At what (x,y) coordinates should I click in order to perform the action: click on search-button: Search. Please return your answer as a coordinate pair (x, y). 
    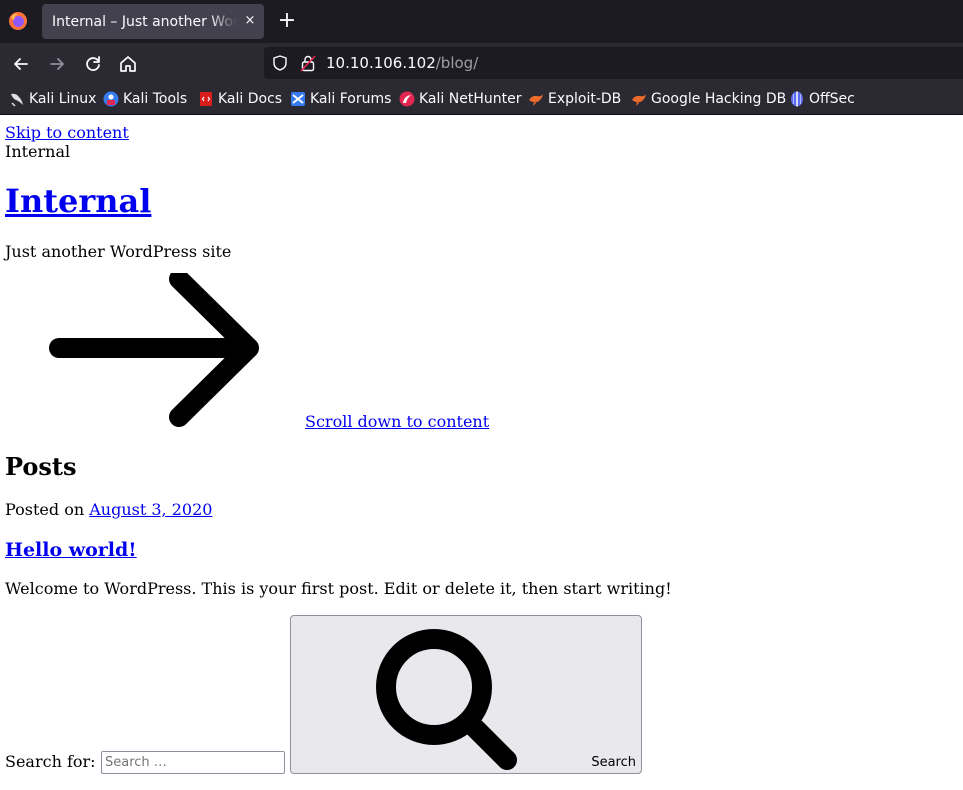
    Looking at the image, I should click on (466, 694).